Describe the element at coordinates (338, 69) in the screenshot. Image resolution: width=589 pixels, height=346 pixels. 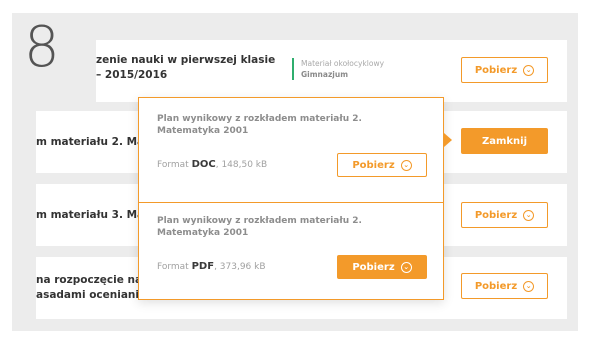
I see `material-type: Materiał okołocyklowy Gimnazjum` at that location.